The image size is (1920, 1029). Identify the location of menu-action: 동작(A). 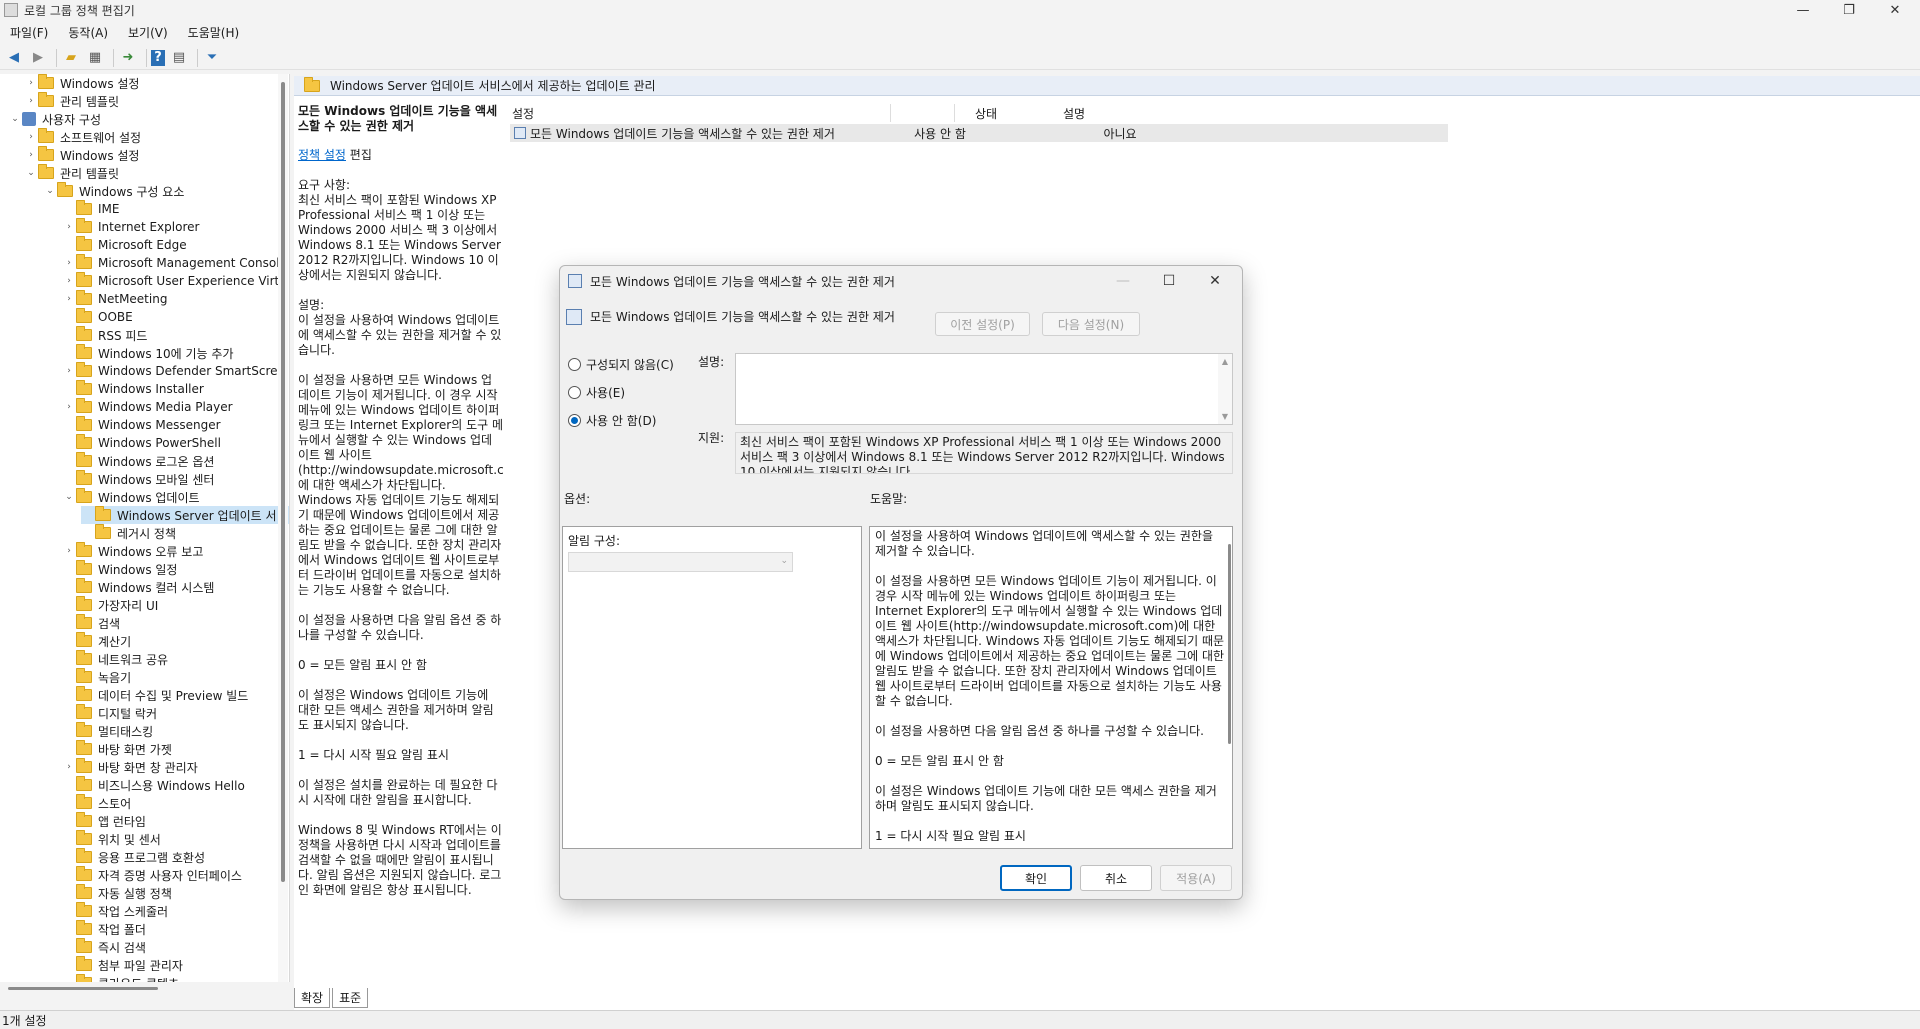
(88, 33).